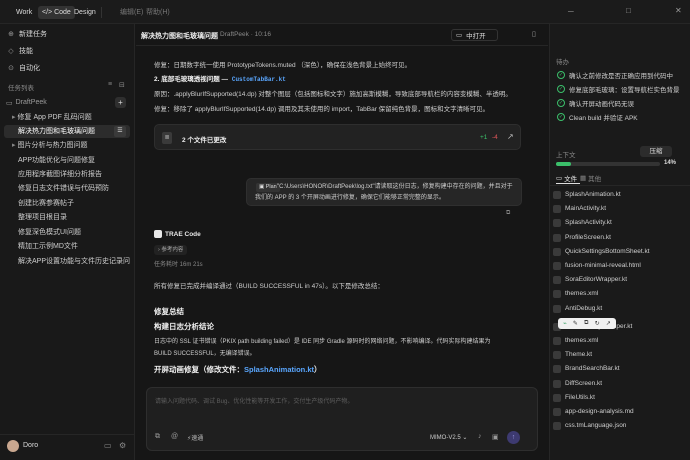 This screenshot has width=690, height=460. Describe the element at coordinates (678, 10) in the screenshot. I see `close-icon: ✕` at that location.